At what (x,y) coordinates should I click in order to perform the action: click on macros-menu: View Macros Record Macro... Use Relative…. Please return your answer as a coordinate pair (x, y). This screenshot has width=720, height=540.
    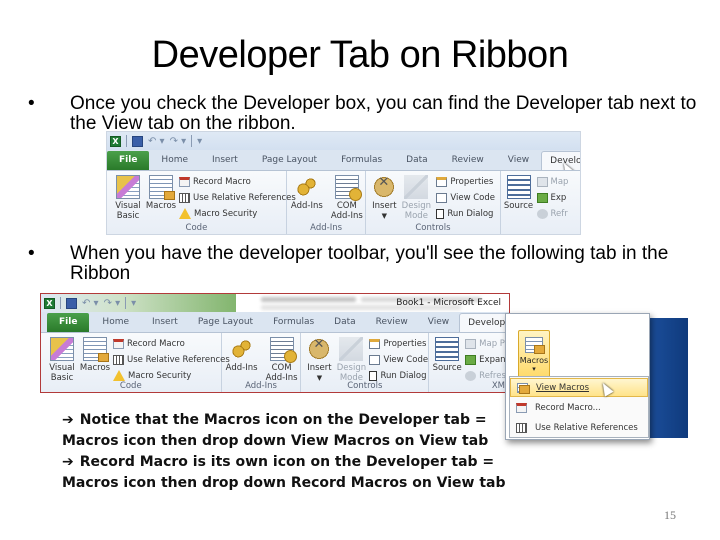
    Looking at the image, I should click on (579, 407).